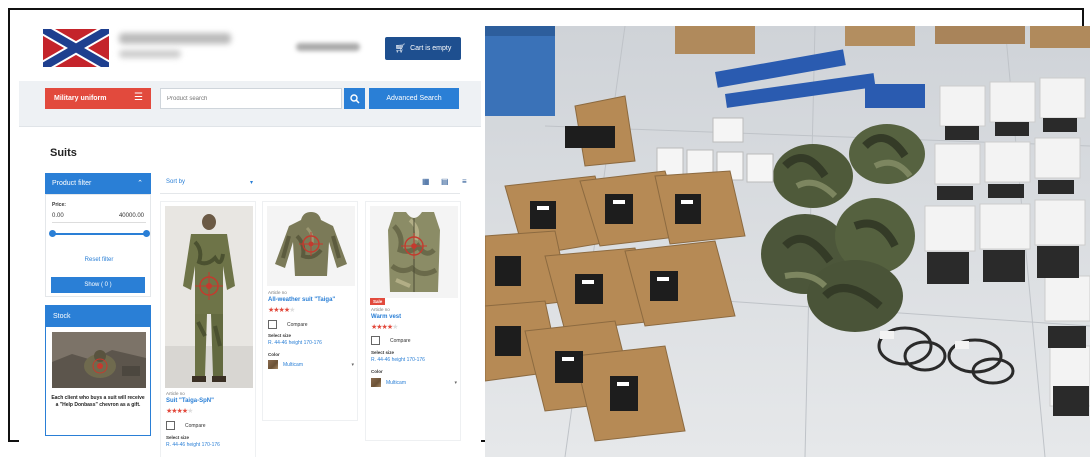 The image size is (1090, 457). I want to click on cart-icon: 🛒︎, so click(400, 48).